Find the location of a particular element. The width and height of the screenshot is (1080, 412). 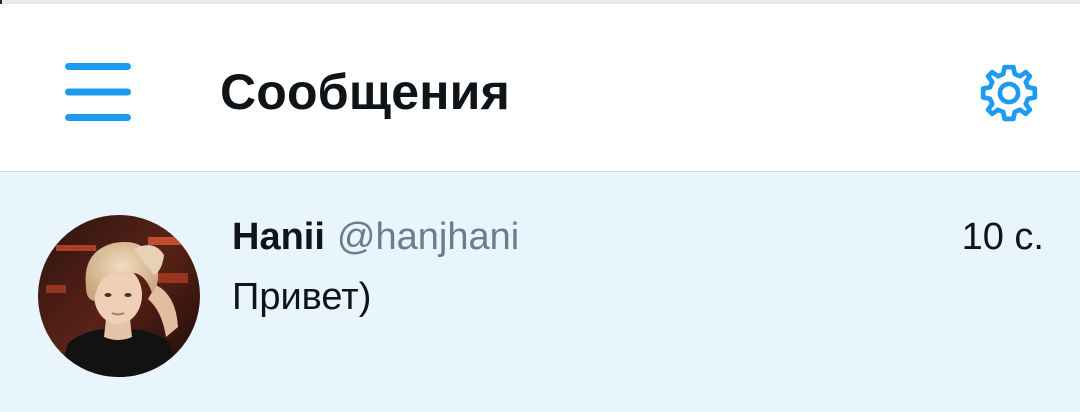

gear-icon is located at coordinates (1009, 93).